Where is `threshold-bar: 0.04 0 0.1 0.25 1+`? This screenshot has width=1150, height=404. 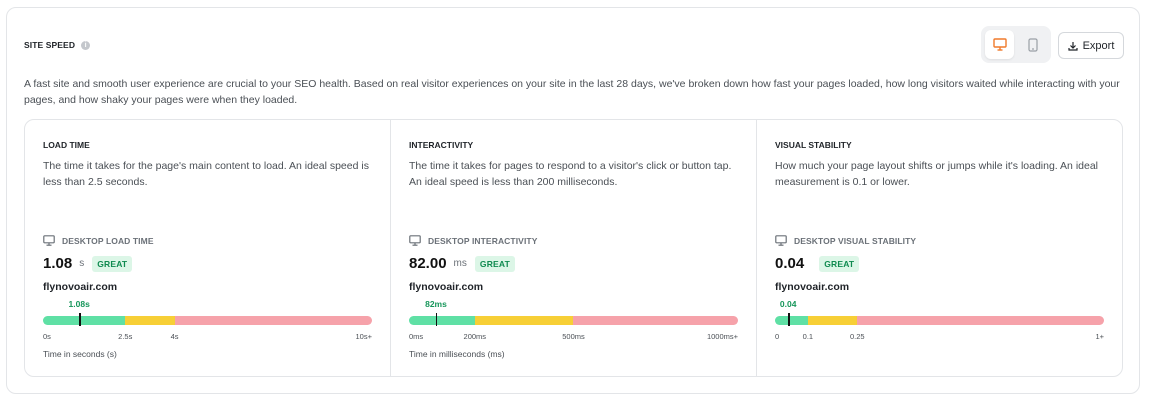 threshold-bar: 0.04 0 0.1 0.25 1+ is located at coordinates (939, 327).